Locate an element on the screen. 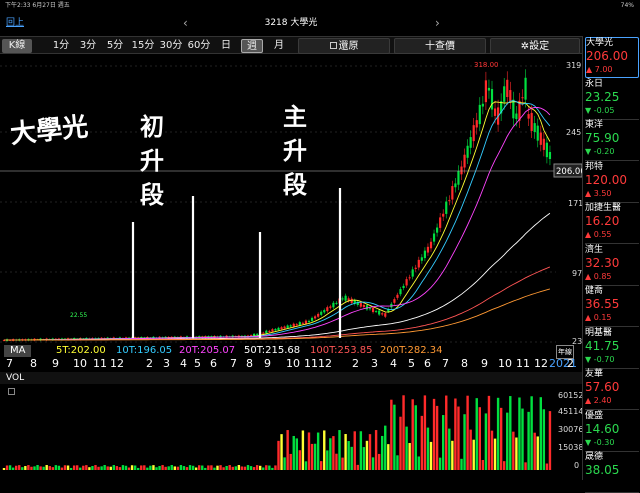 This screenshot has height=493, width=640. x-tick-label: 4 is located at coordinates (183, 363).